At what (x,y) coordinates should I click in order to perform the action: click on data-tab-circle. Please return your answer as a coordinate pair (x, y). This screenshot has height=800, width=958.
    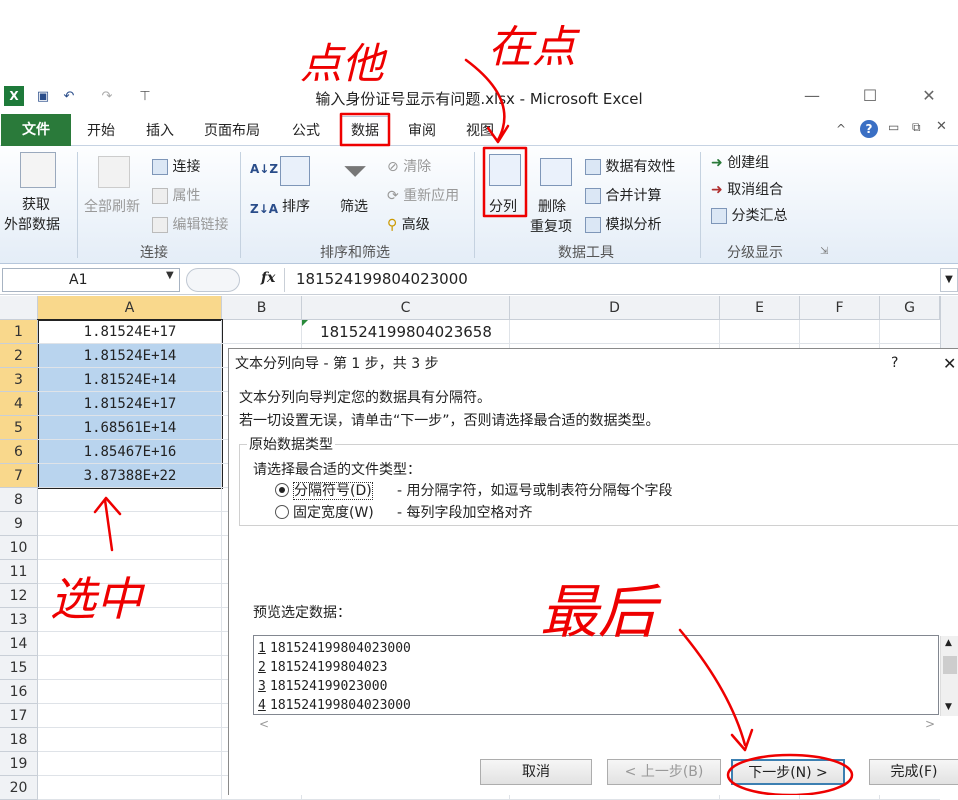
    Looking at the image, I should click on (365, 129).